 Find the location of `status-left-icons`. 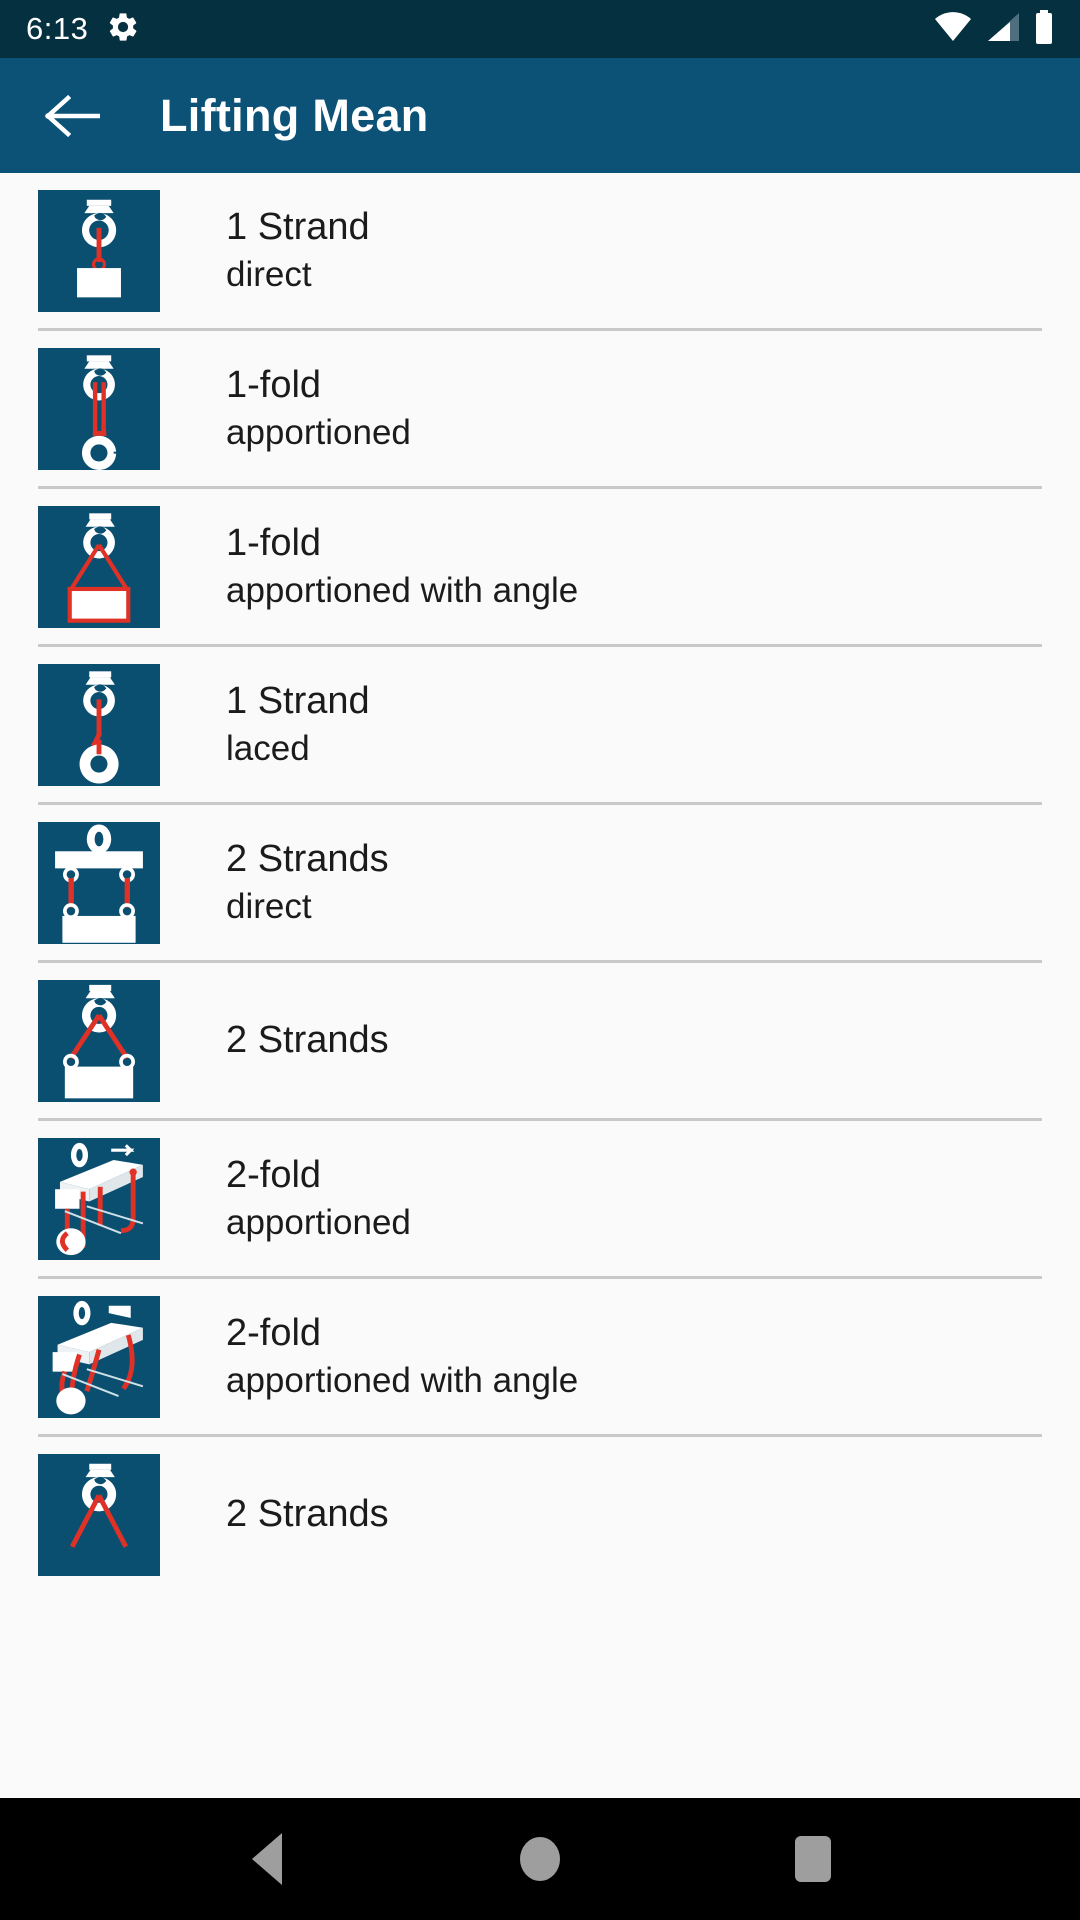

status-left-icons is located at coordinates (123, 29).